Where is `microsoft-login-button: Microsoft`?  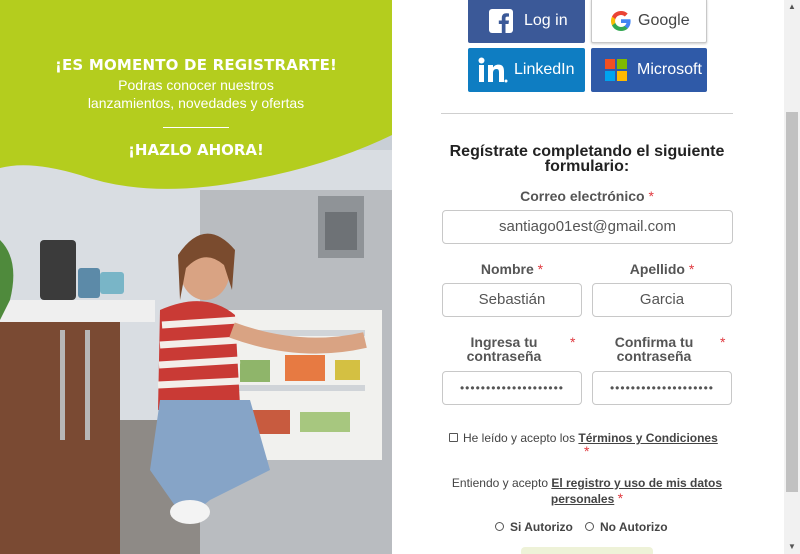
microsoft-login-button: Microsoft is located at coordinates (649, 70).